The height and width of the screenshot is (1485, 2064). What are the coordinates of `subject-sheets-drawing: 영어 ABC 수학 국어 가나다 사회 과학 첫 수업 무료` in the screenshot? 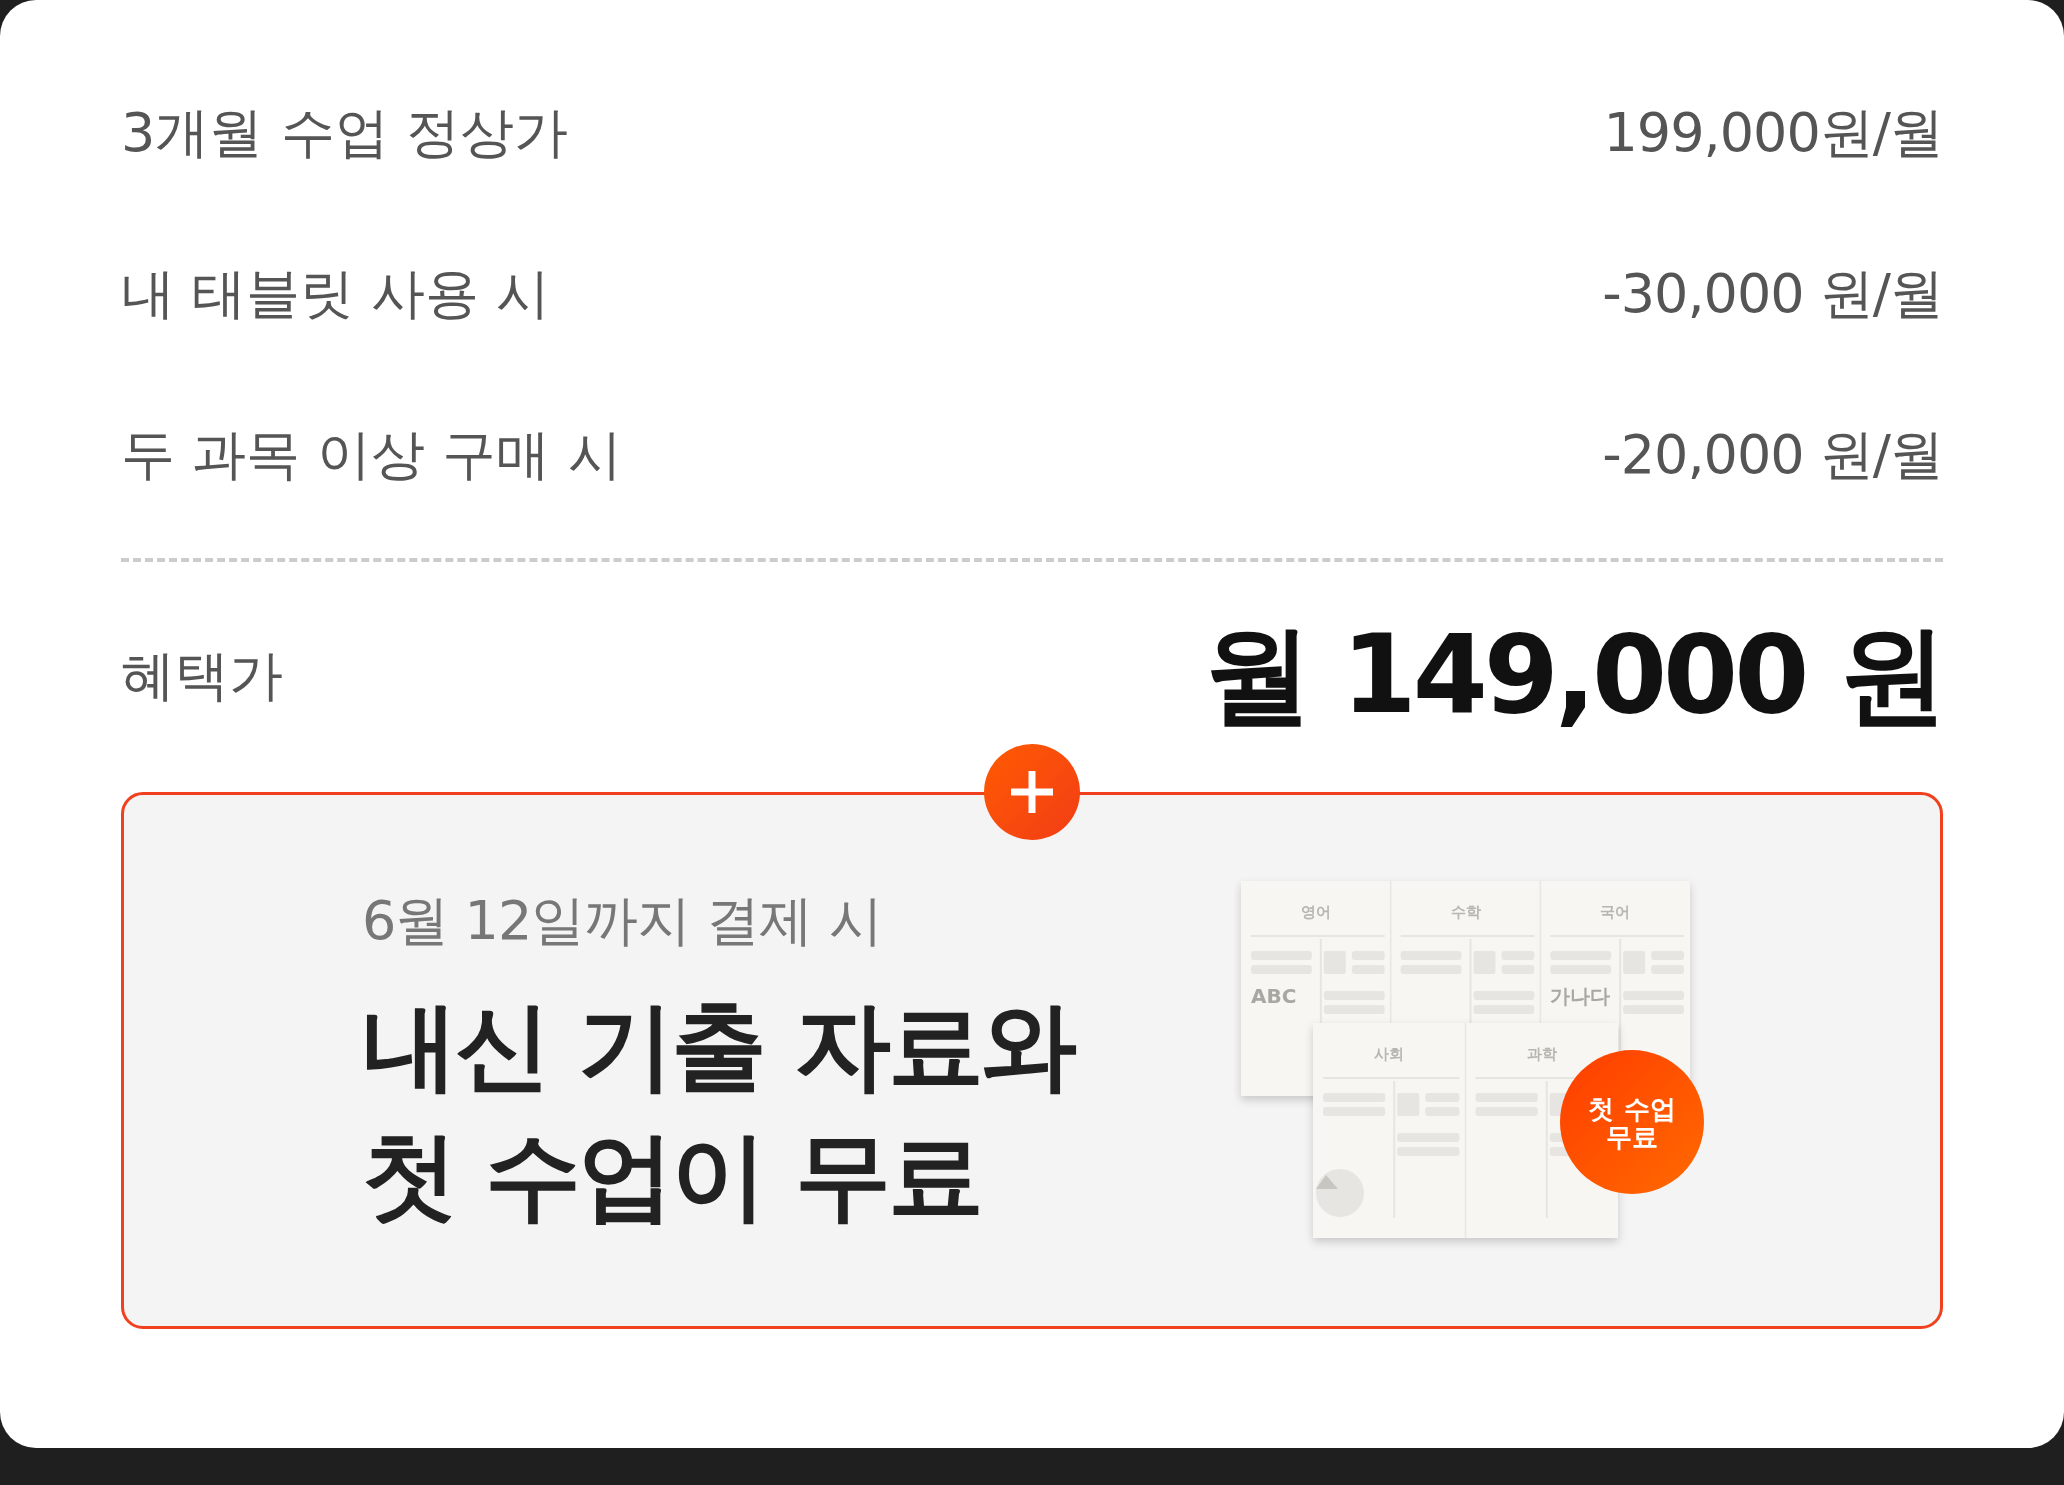 It's located at (1471, 1060).